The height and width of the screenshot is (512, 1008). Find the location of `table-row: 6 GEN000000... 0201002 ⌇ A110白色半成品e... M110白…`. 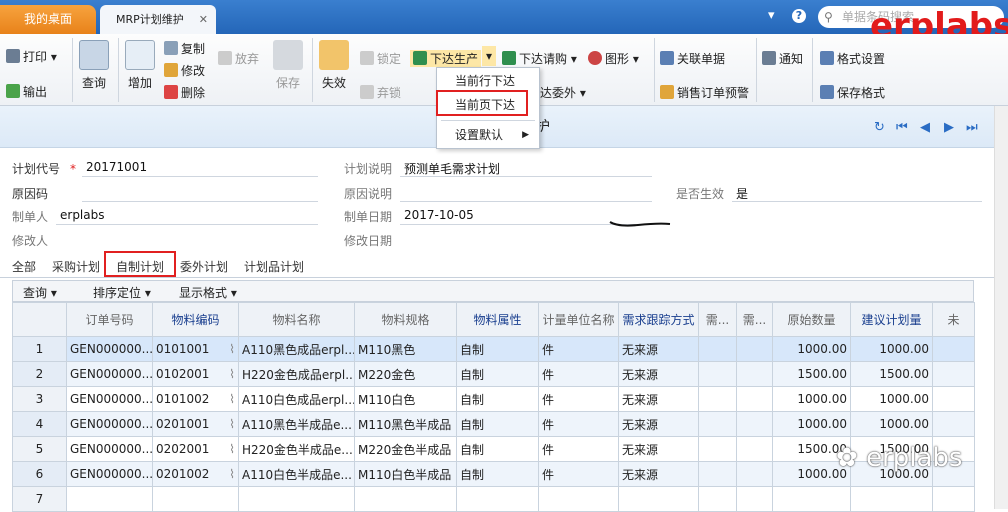

table-row: 6 GEN000000... 0201002 ⌇ A110白色半成品e... M110白… is located at coordinates (493, 474).